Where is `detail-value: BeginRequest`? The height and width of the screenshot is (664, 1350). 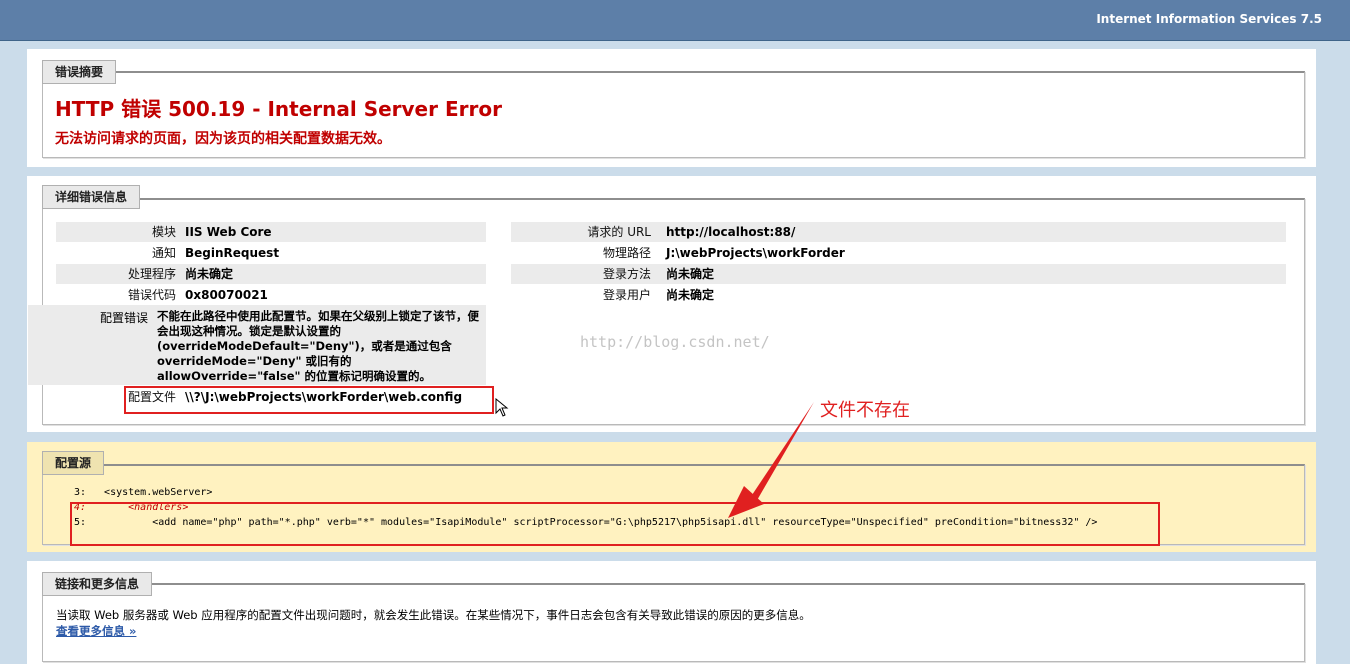 detail-value: BeginRequest is located at coordinates (232, 253).